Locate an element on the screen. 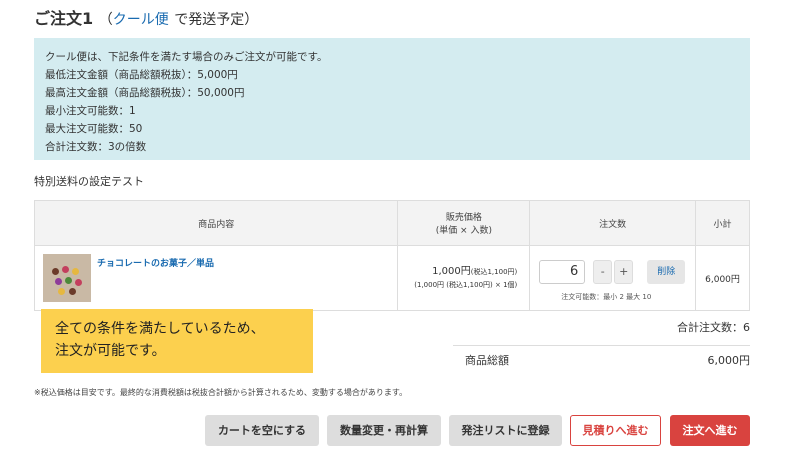  header-price-line2: (単価 × 入数) is located at coordinates (463, 231).